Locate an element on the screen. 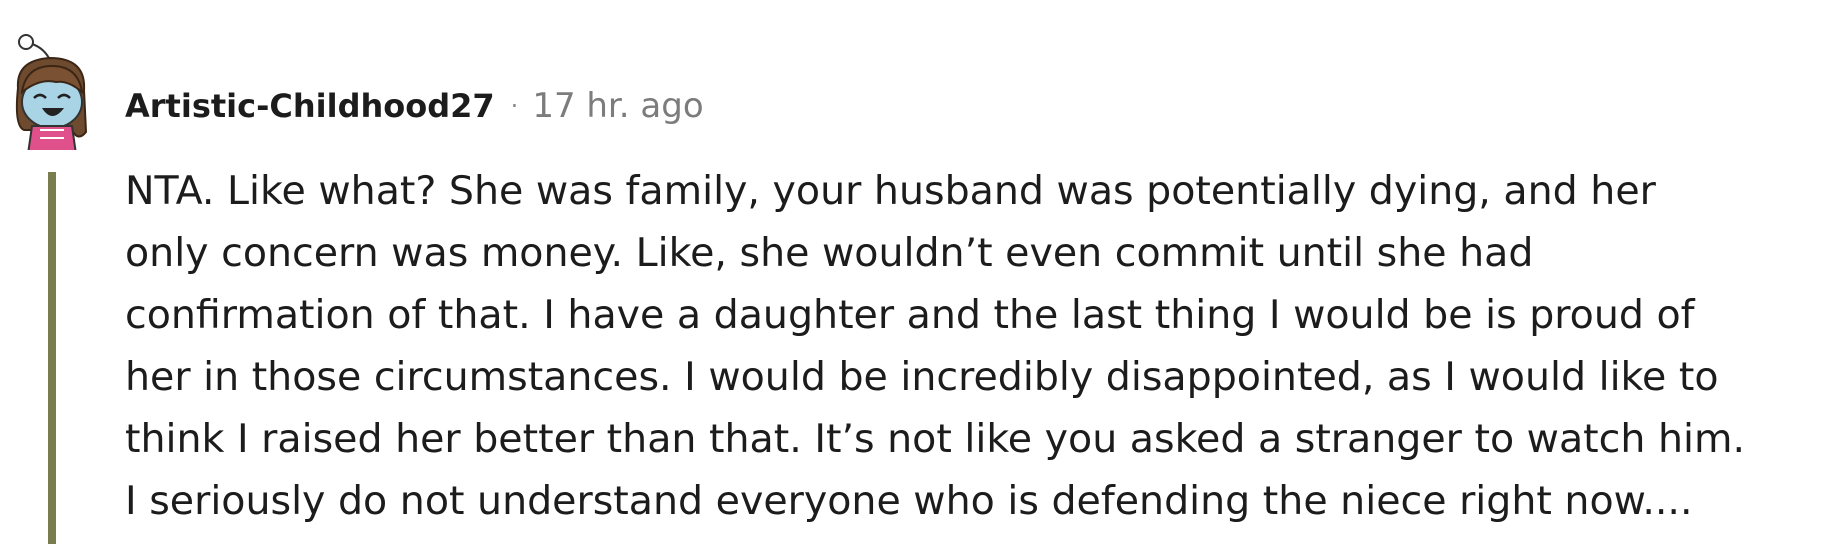 The width and height of the screenshot is (1834, 544). author-username: Artistic-Childhood27 is located at coordinates (310, 106).